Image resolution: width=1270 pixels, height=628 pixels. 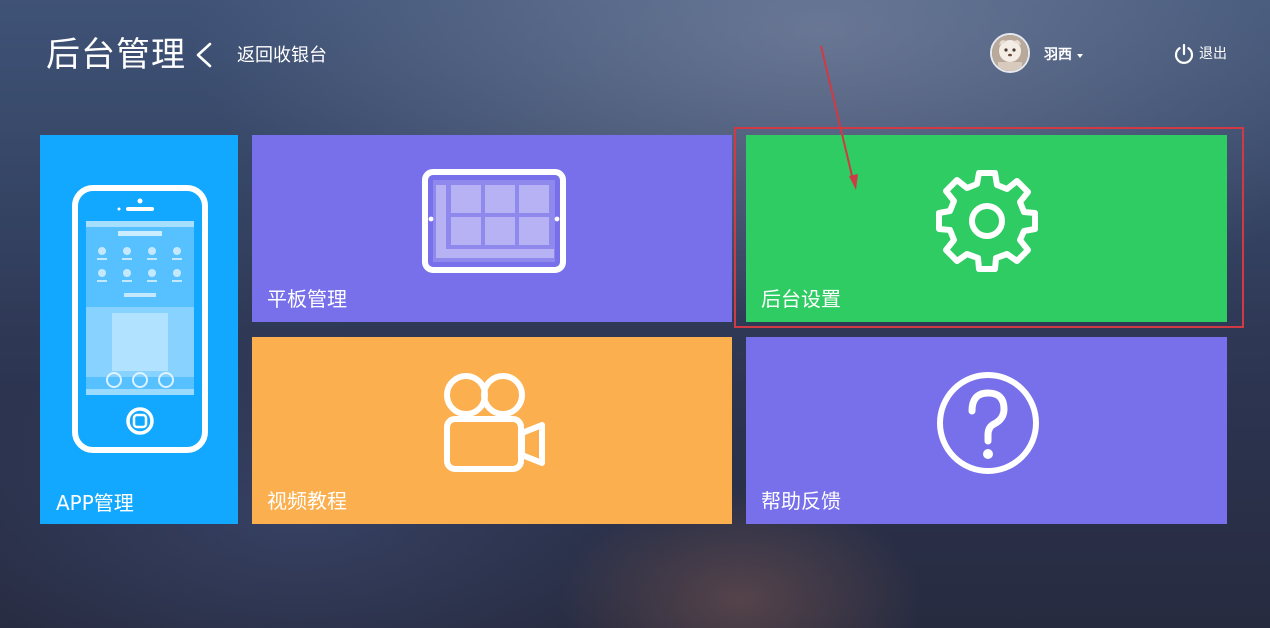 I want to click on logout-button: 退出, so click(x=1213, y=54).